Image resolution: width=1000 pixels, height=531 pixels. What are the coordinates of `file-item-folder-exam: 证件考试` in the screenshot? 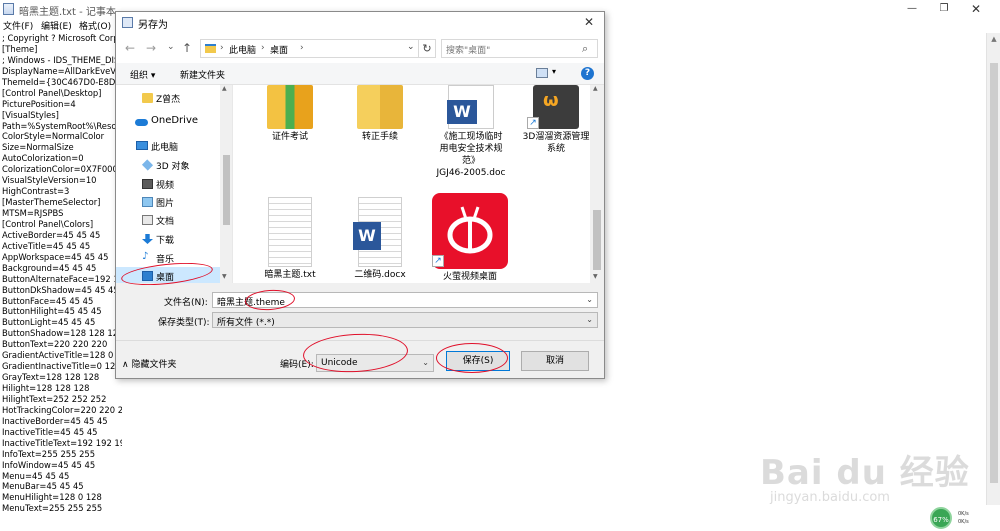 It's located at (290, 114).